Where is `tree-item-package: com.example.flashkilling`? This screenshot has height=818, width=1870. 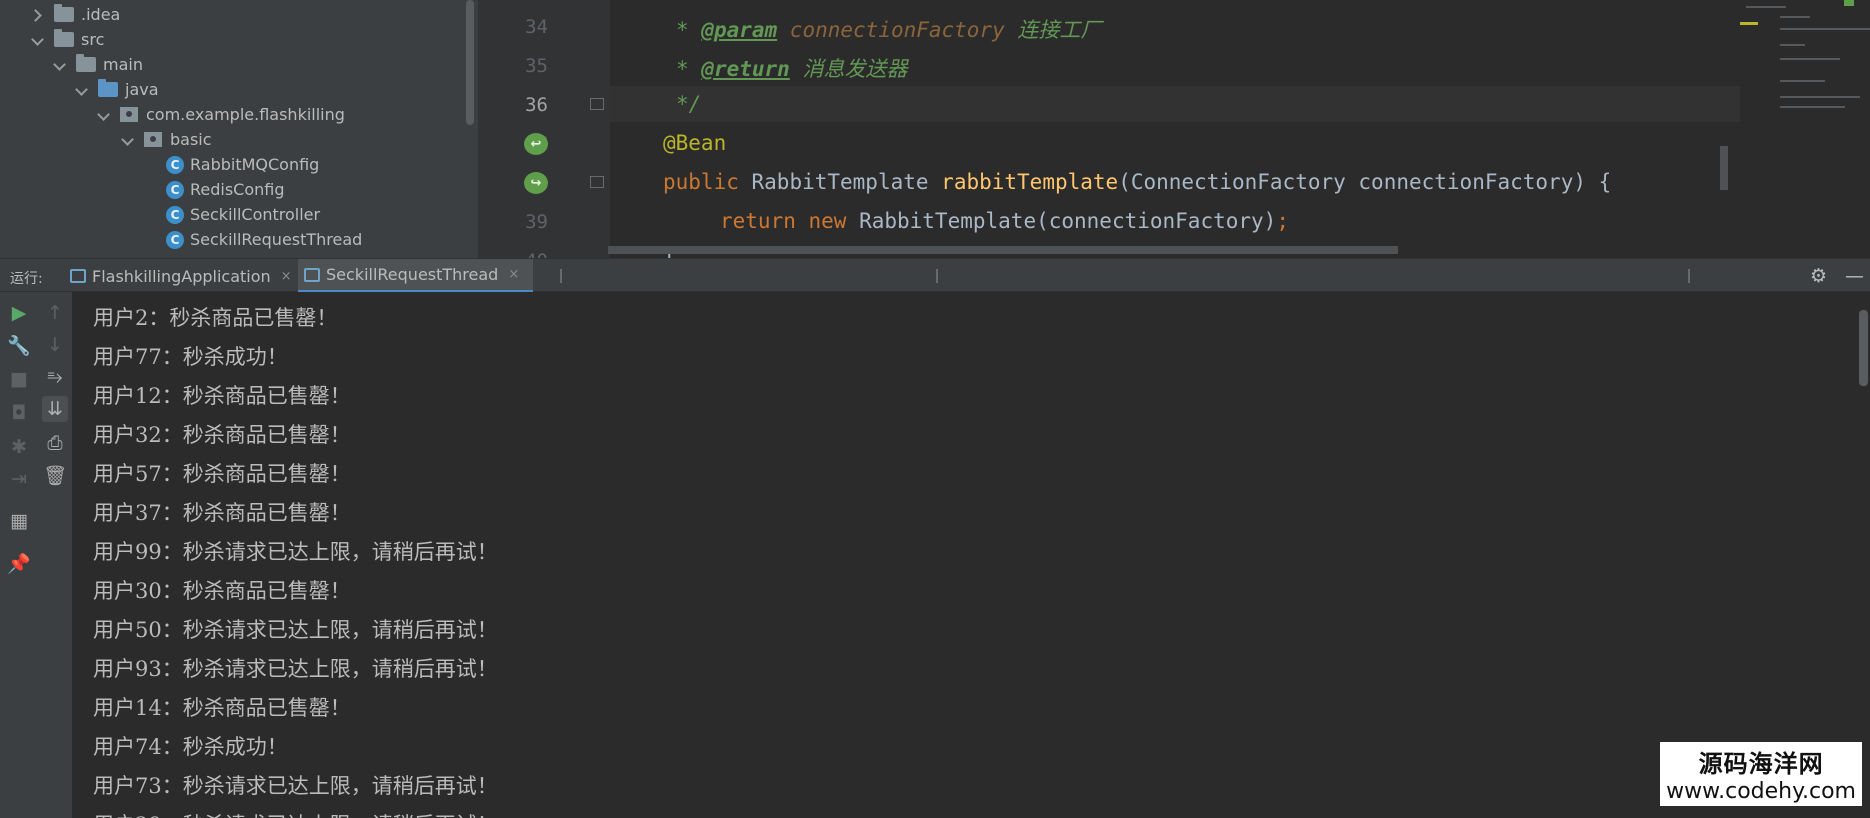 tree-item-package: com.example.flashkilling is located at coordinates (220, 114).